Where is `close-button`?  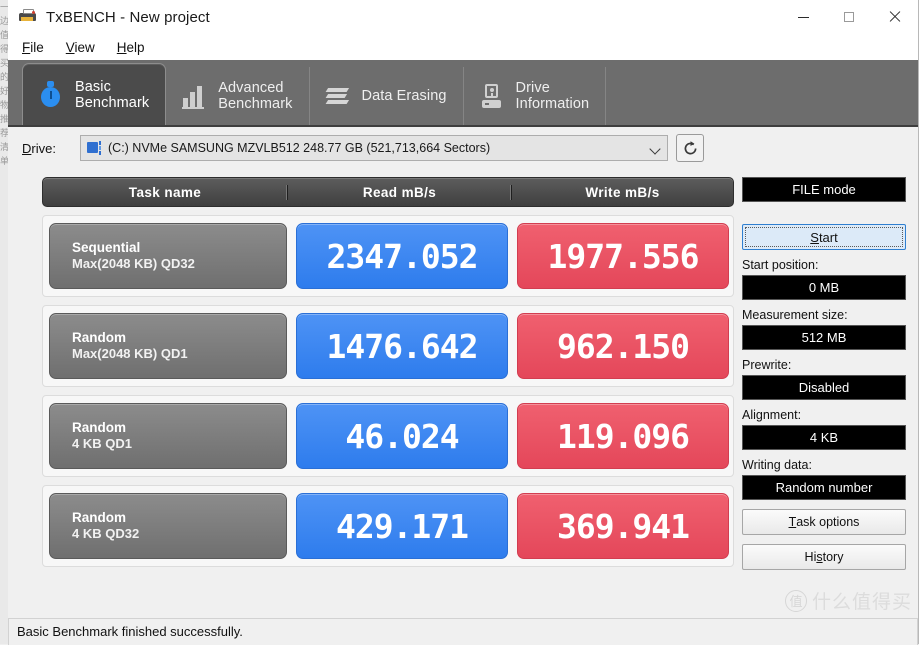 close-button is located at coordinates (895, 17).